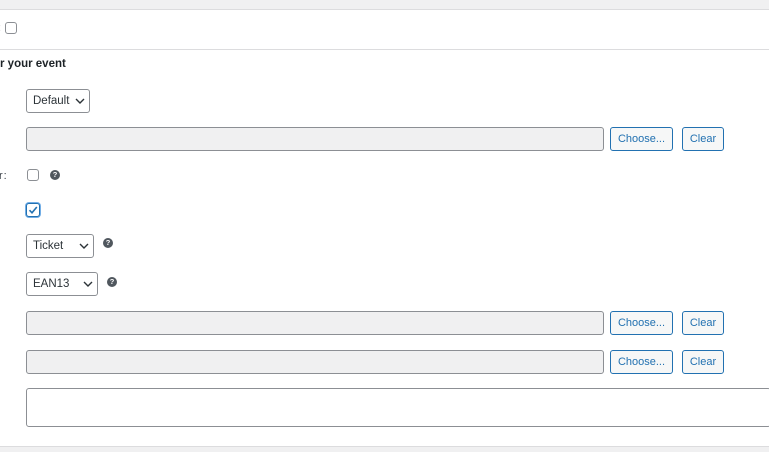 The width and height of the screenshot is (769, 452). I want to click on section-heading: r your event, so click(33, 64).